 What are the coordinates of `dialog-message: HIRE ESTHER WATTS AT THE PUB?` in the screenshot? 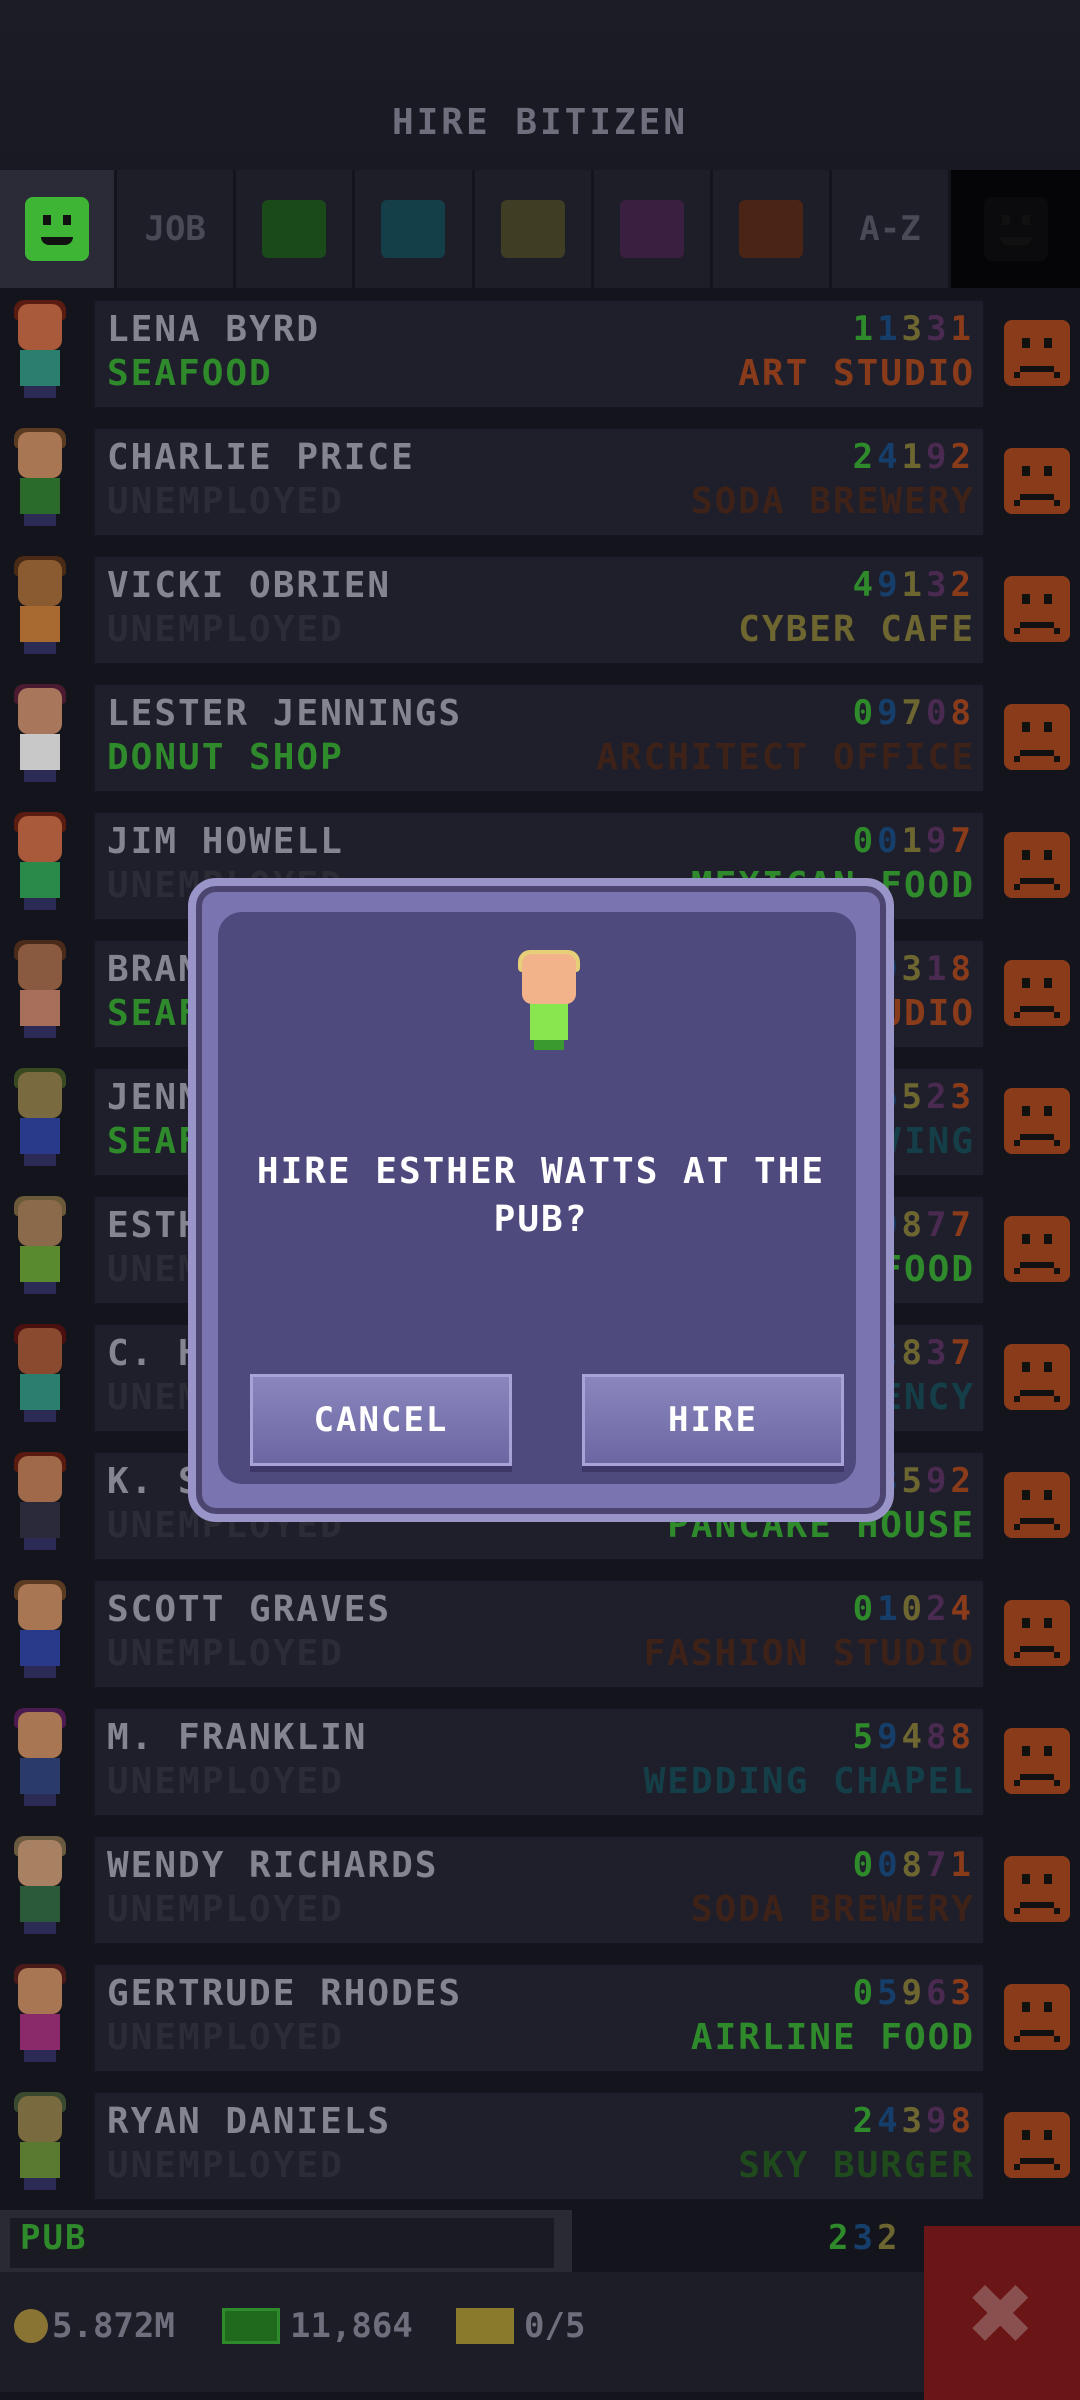 It's located at (541, 1195).